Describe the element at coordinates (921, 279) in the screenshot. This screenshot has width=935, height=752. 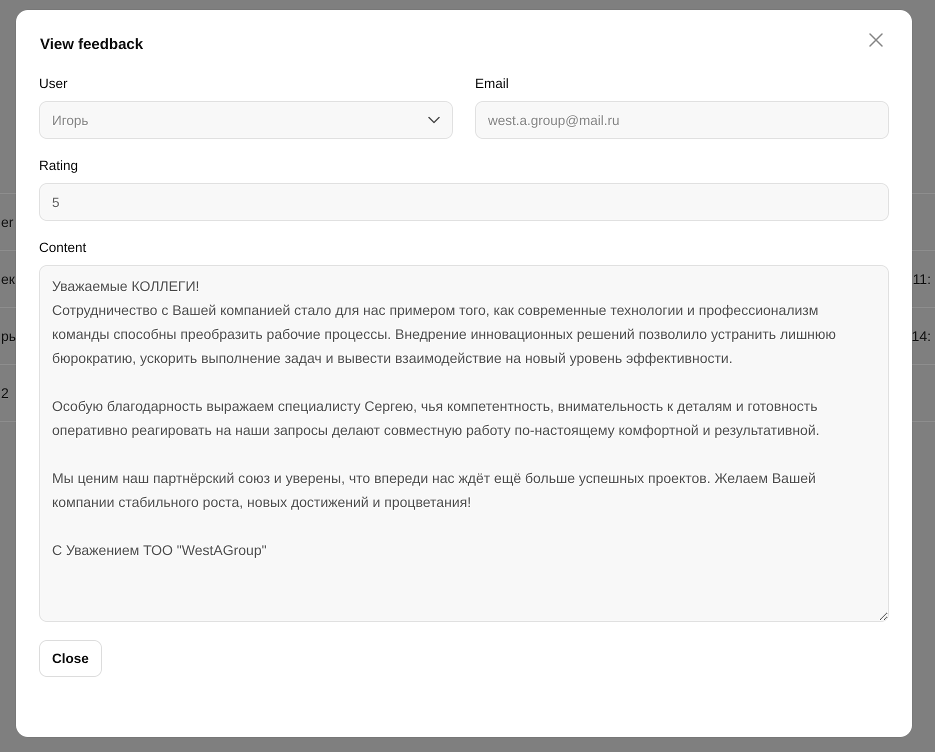
I see `table-cell: 11:` at that location.